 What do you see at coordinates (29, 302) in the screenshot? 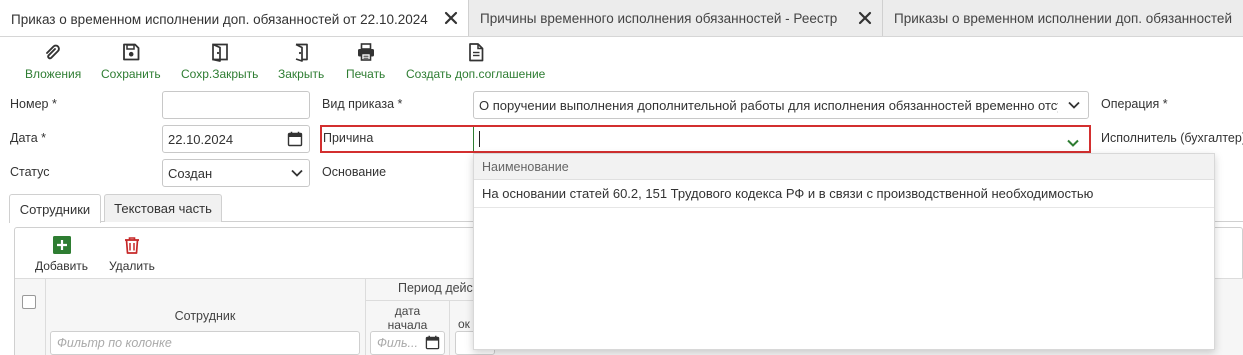
I see `select-all-checkbox` at bounding box center [29, 302].